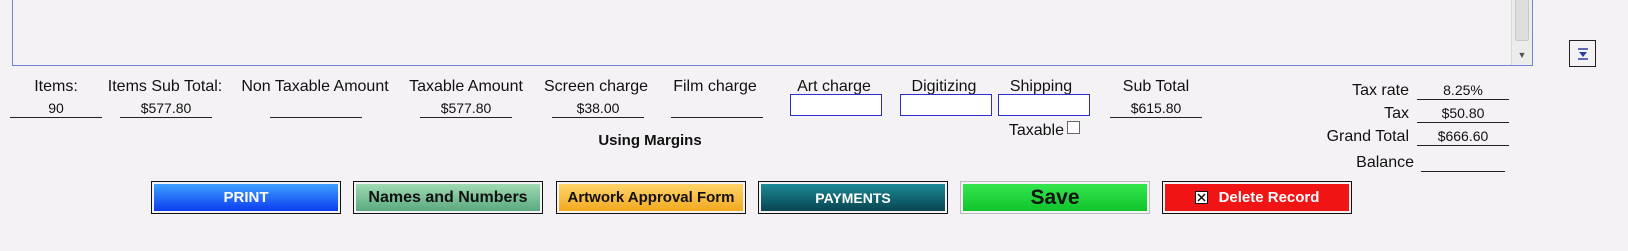  What do you see at coordinates (1396, 113) in the screenshot?
I see `tax-label: Tax` at bounding box center [1396, 113].